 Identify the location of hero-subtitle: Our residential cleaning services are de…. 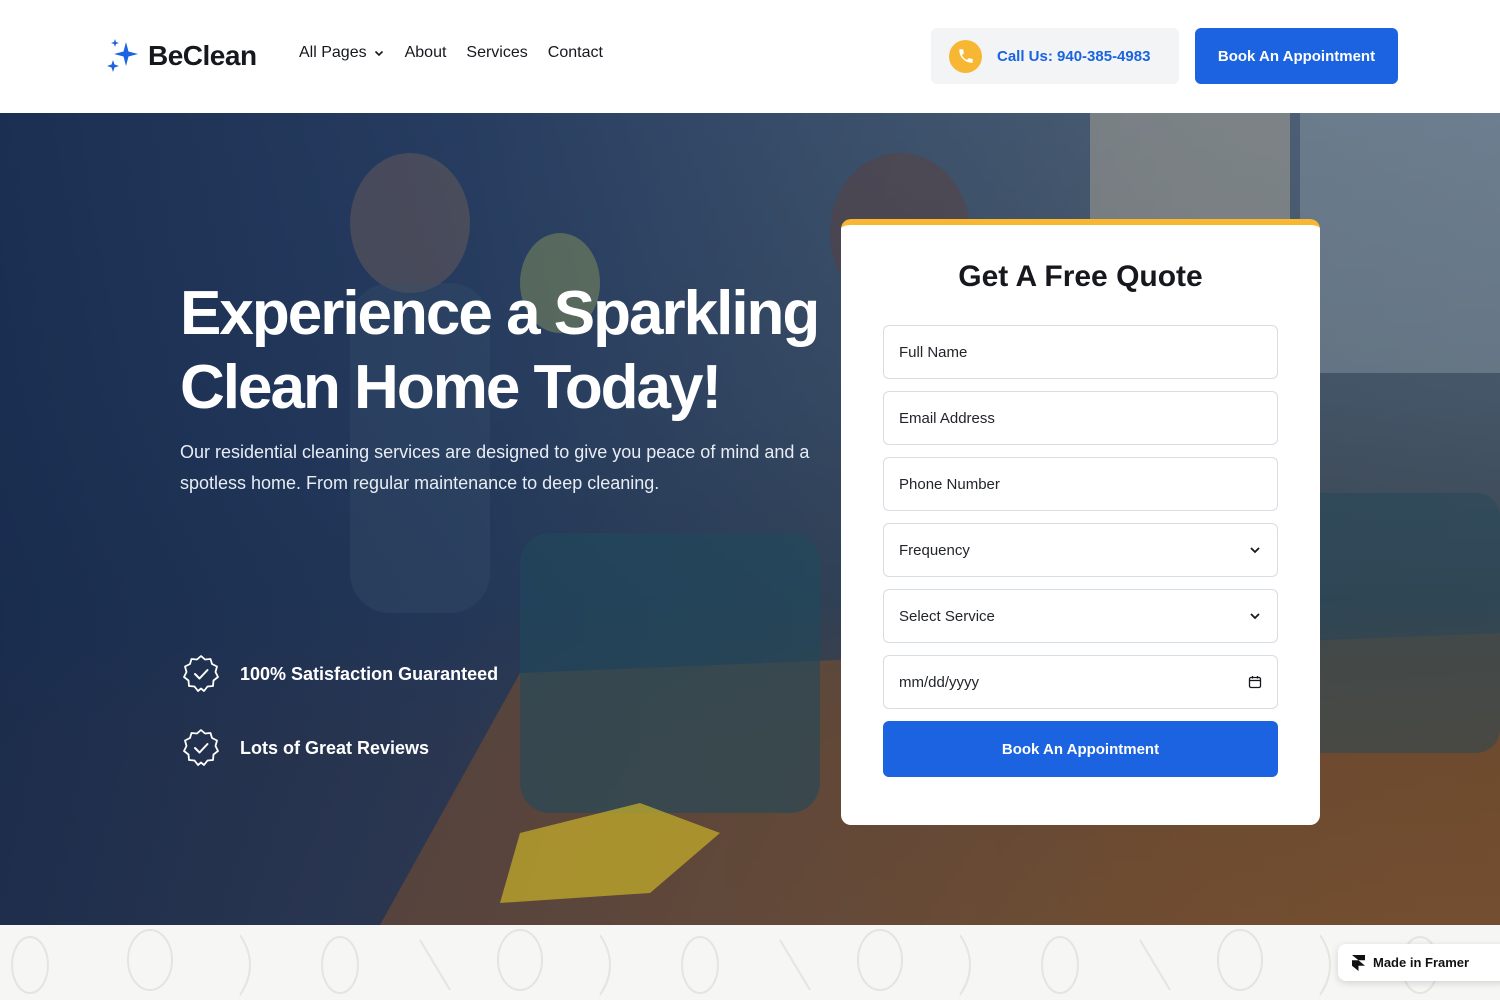
(495, 467).